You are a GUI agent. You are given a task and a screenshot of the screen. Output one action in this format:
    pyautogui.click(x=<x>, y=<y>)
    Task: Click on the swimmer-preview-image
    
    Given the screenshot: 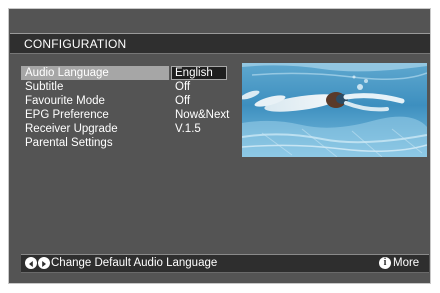 What is the action you would take?
    pyautogui.click(x=334, y=110)
    